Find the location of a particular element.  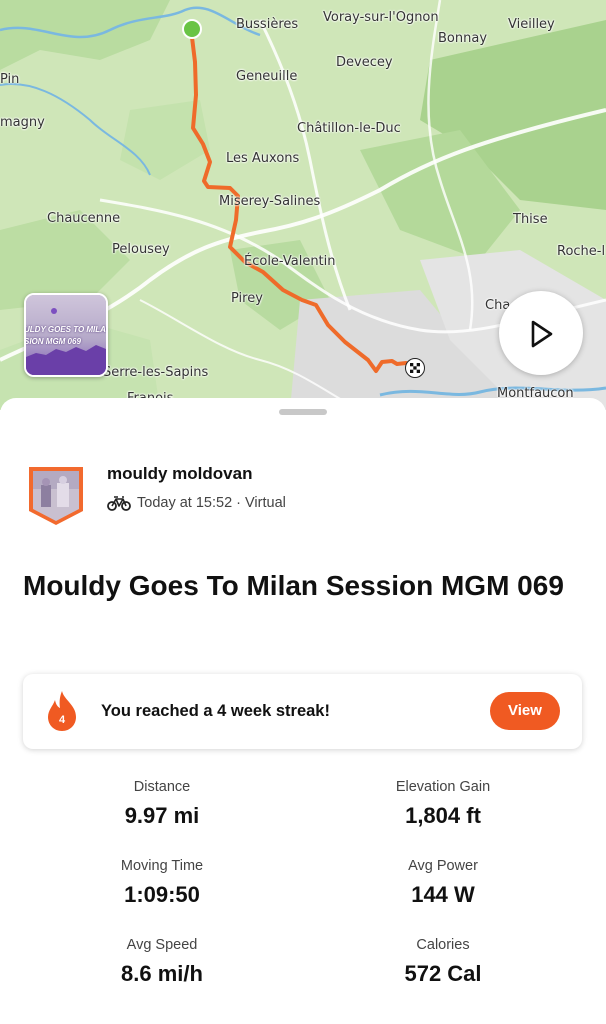

stat-avg-speed: Avg Speed 8.6 mi/h is located at coordinates (162, 962).